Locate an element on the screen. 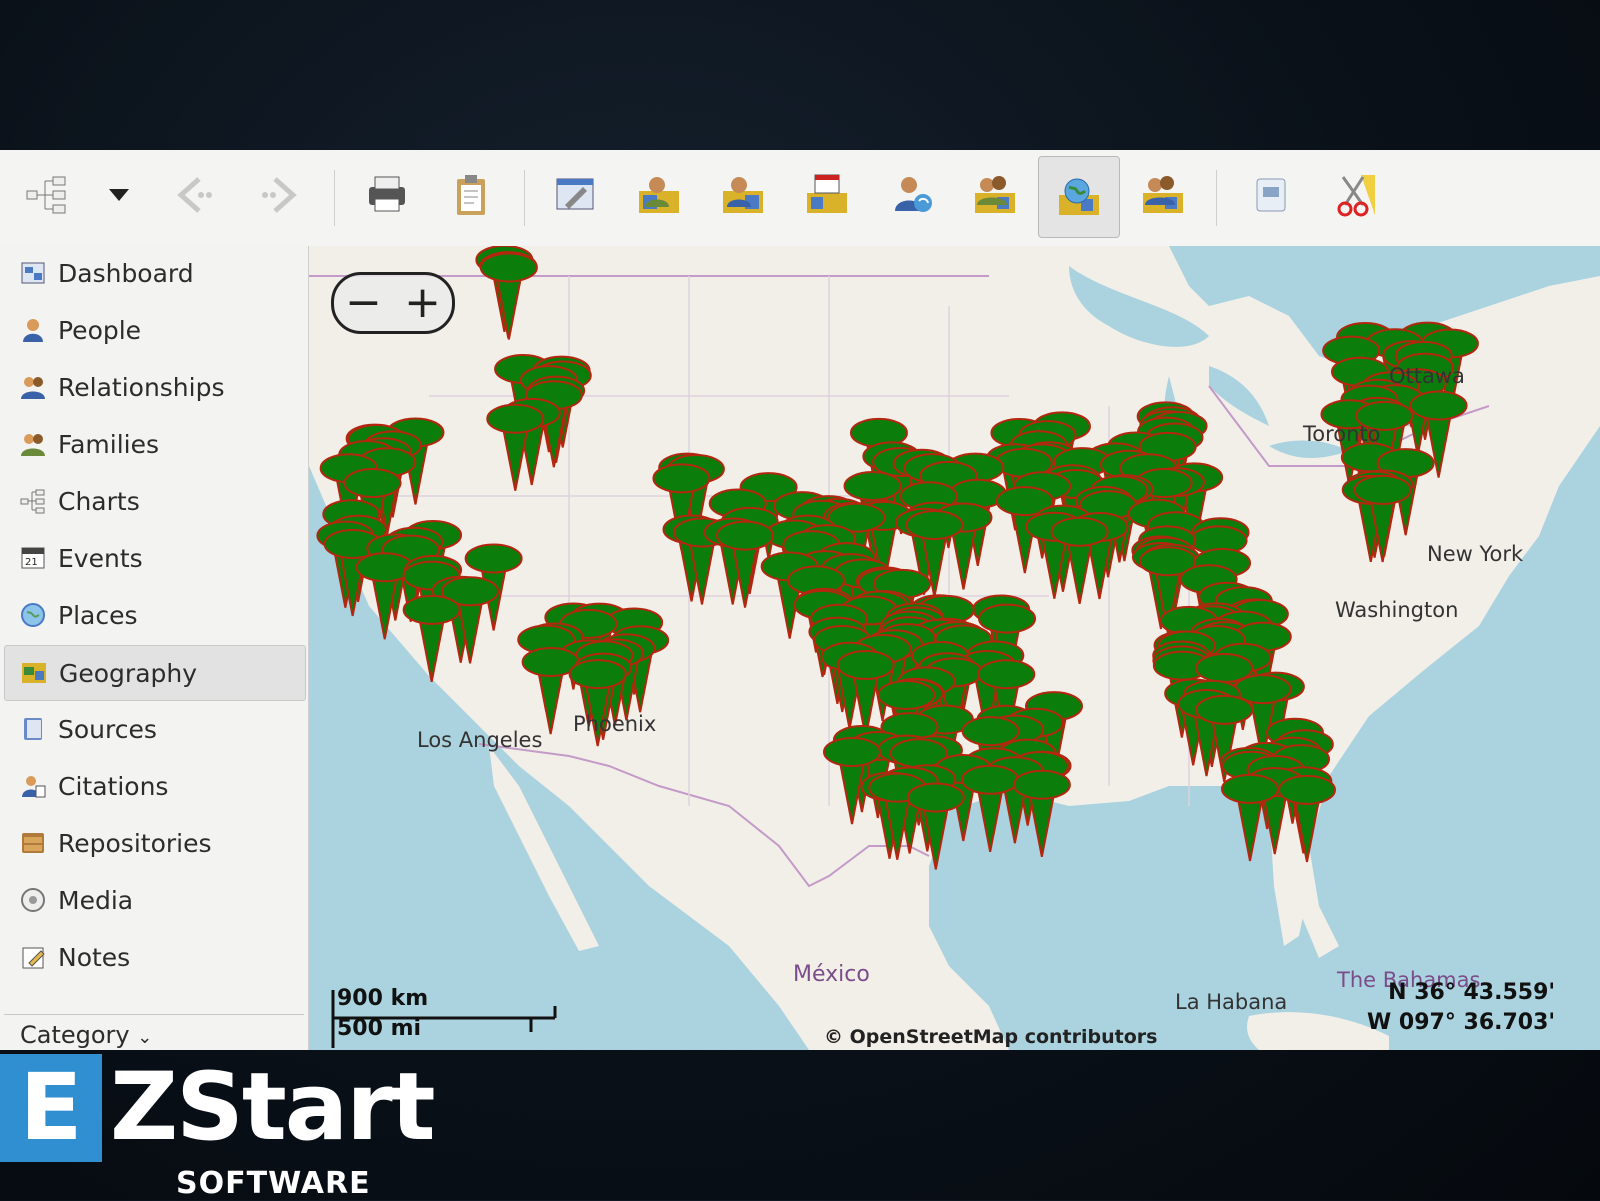 The image size is (1600, 1201). media-icon is located at coordinates (33, 900).